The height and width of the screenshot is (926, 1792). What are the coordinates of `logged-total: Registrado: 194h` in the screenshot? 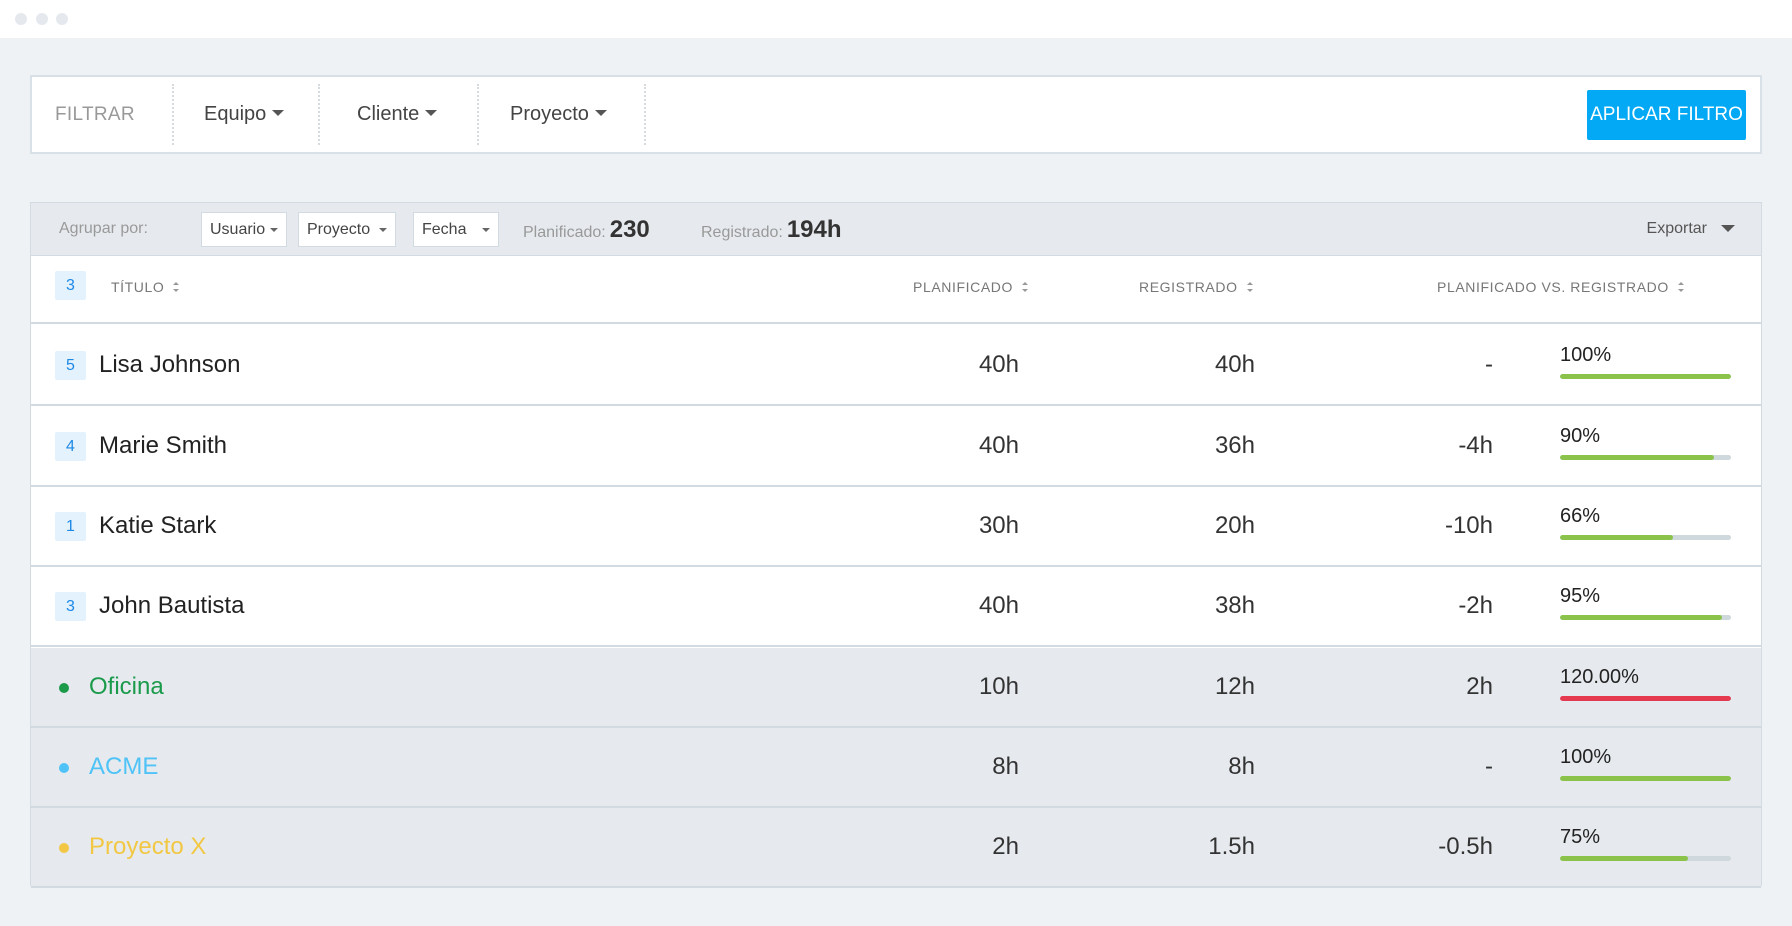 It's located at (771, 229).